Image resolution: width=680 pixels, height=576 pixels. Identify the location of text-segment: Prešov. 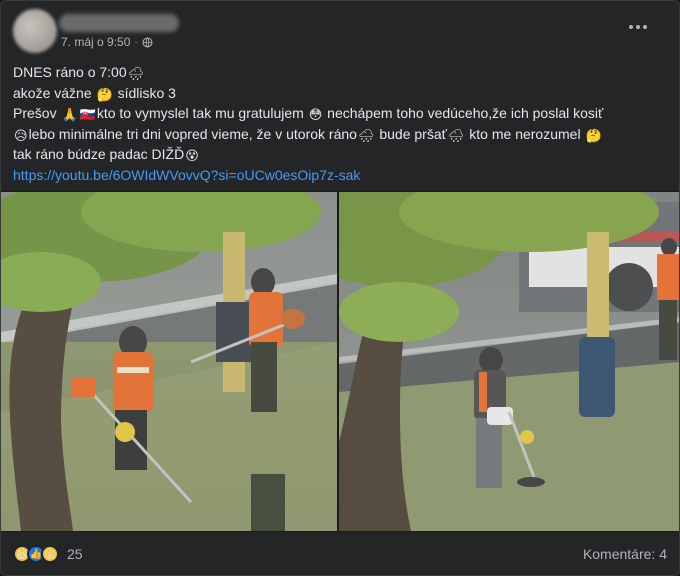
(35, 113).